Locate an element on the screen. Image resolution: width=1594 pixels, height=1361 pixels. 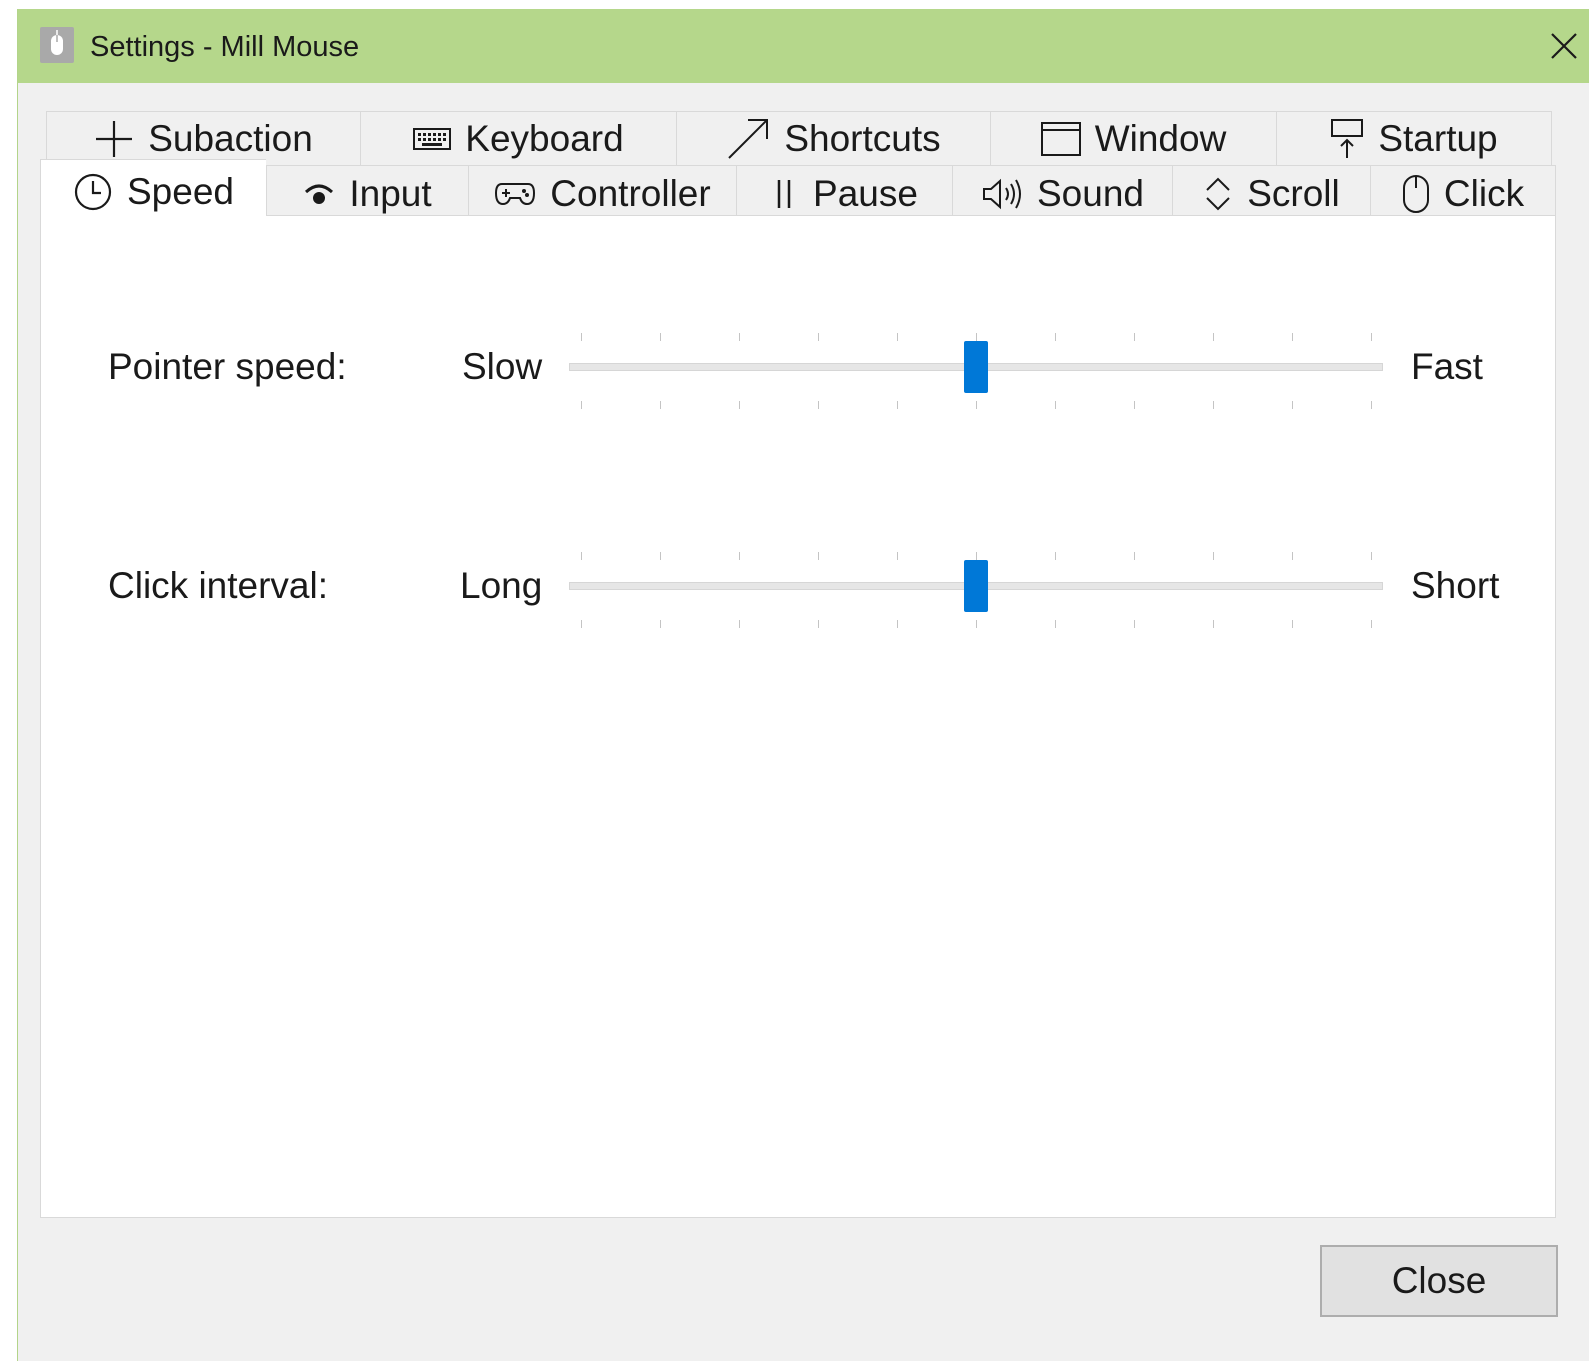
tab-label: Speed is located at coordinates (180, 191).